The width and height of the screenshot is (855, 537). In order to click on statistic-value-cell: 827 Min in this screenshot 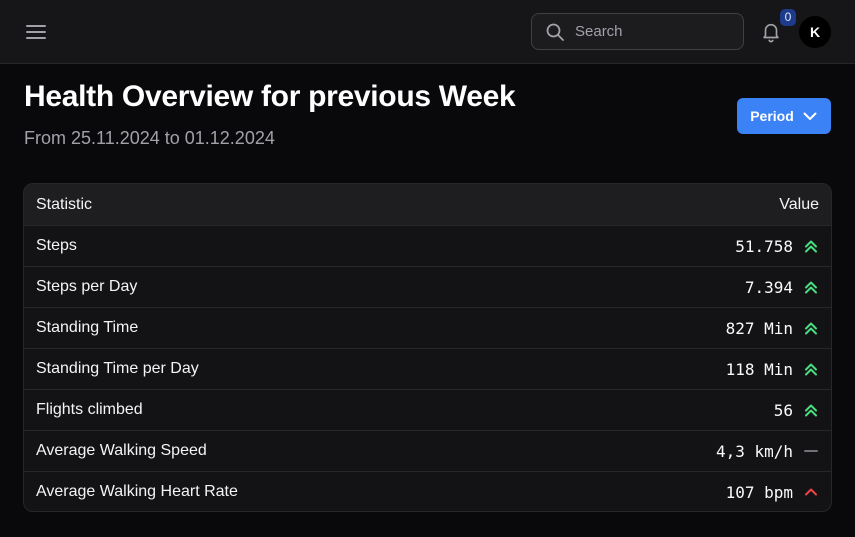, I will do `click(772, 328)`.